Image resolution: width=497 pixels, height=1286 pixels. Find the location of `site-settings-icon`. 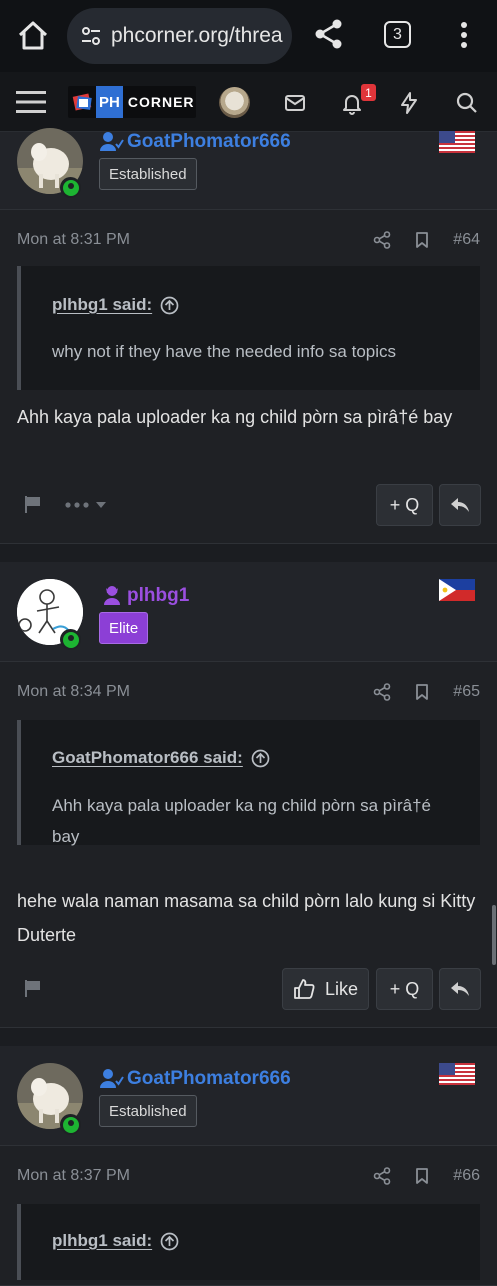

site-settings-icon is located at coordinates (91, 36).